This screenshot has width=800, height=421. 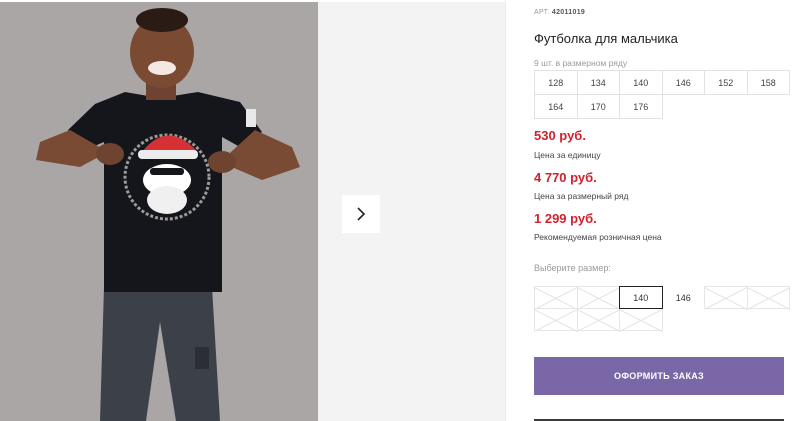 I want to click on unit-price-caption: Цена за единицу, so click(x=567, y=155).